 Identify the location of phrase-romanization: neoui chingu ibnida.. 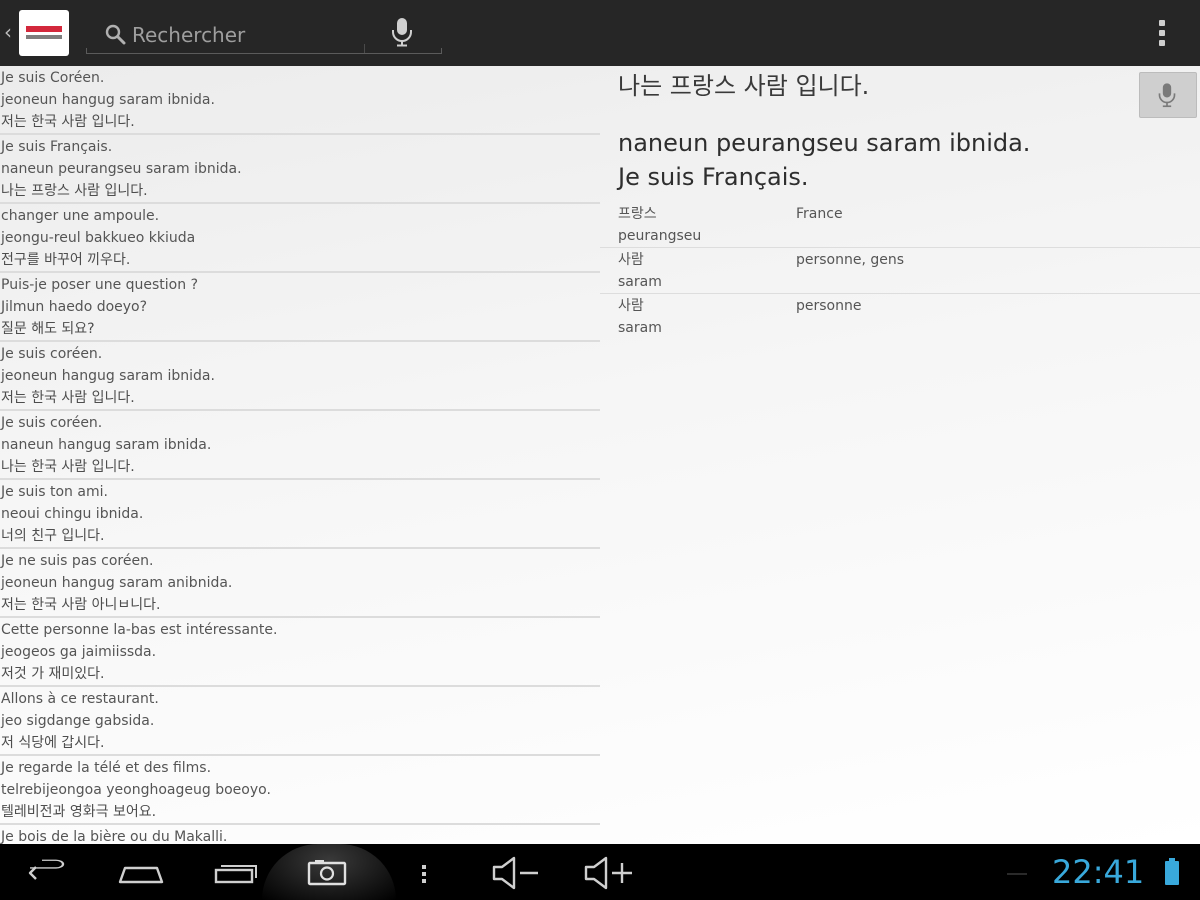
(72, 514).